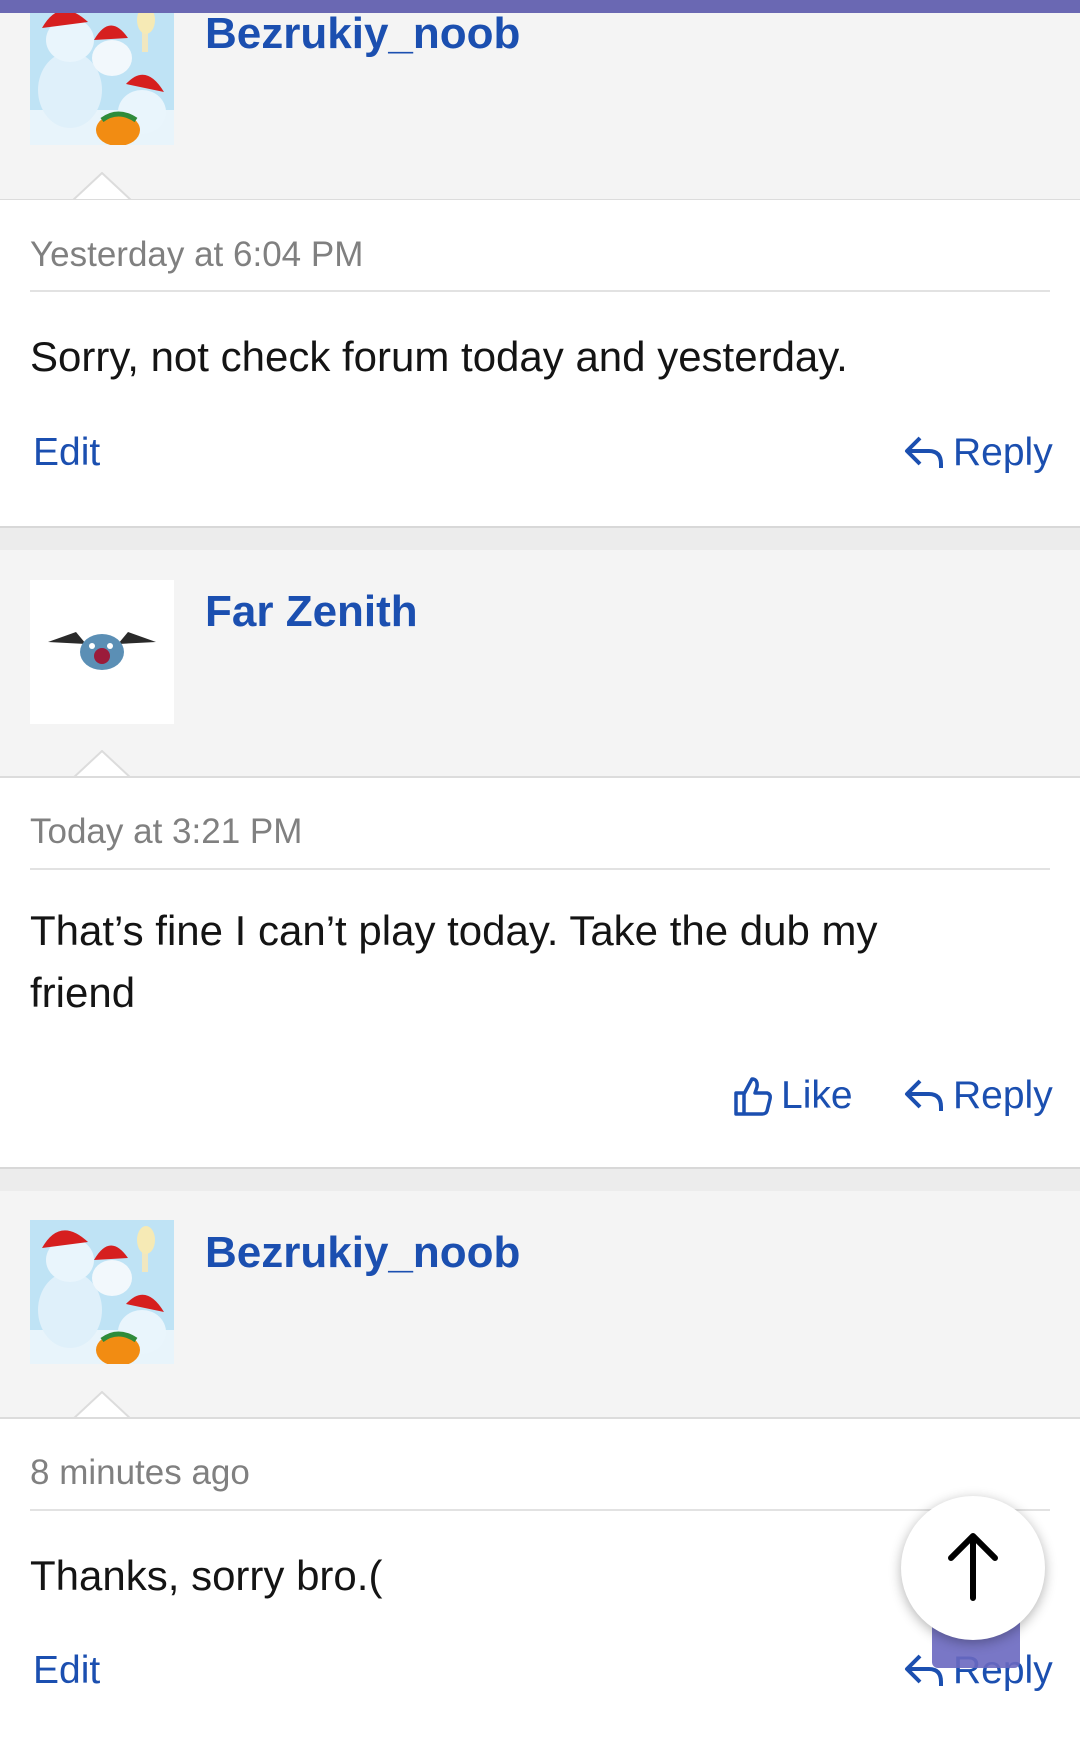 This screenshot has width=1080, height=1745. What do you see at coordinates (196, 255) in the screenshot?
I see `post-timestamp: Yesterday at 6:04 PM` at bounding box center [196, 255].